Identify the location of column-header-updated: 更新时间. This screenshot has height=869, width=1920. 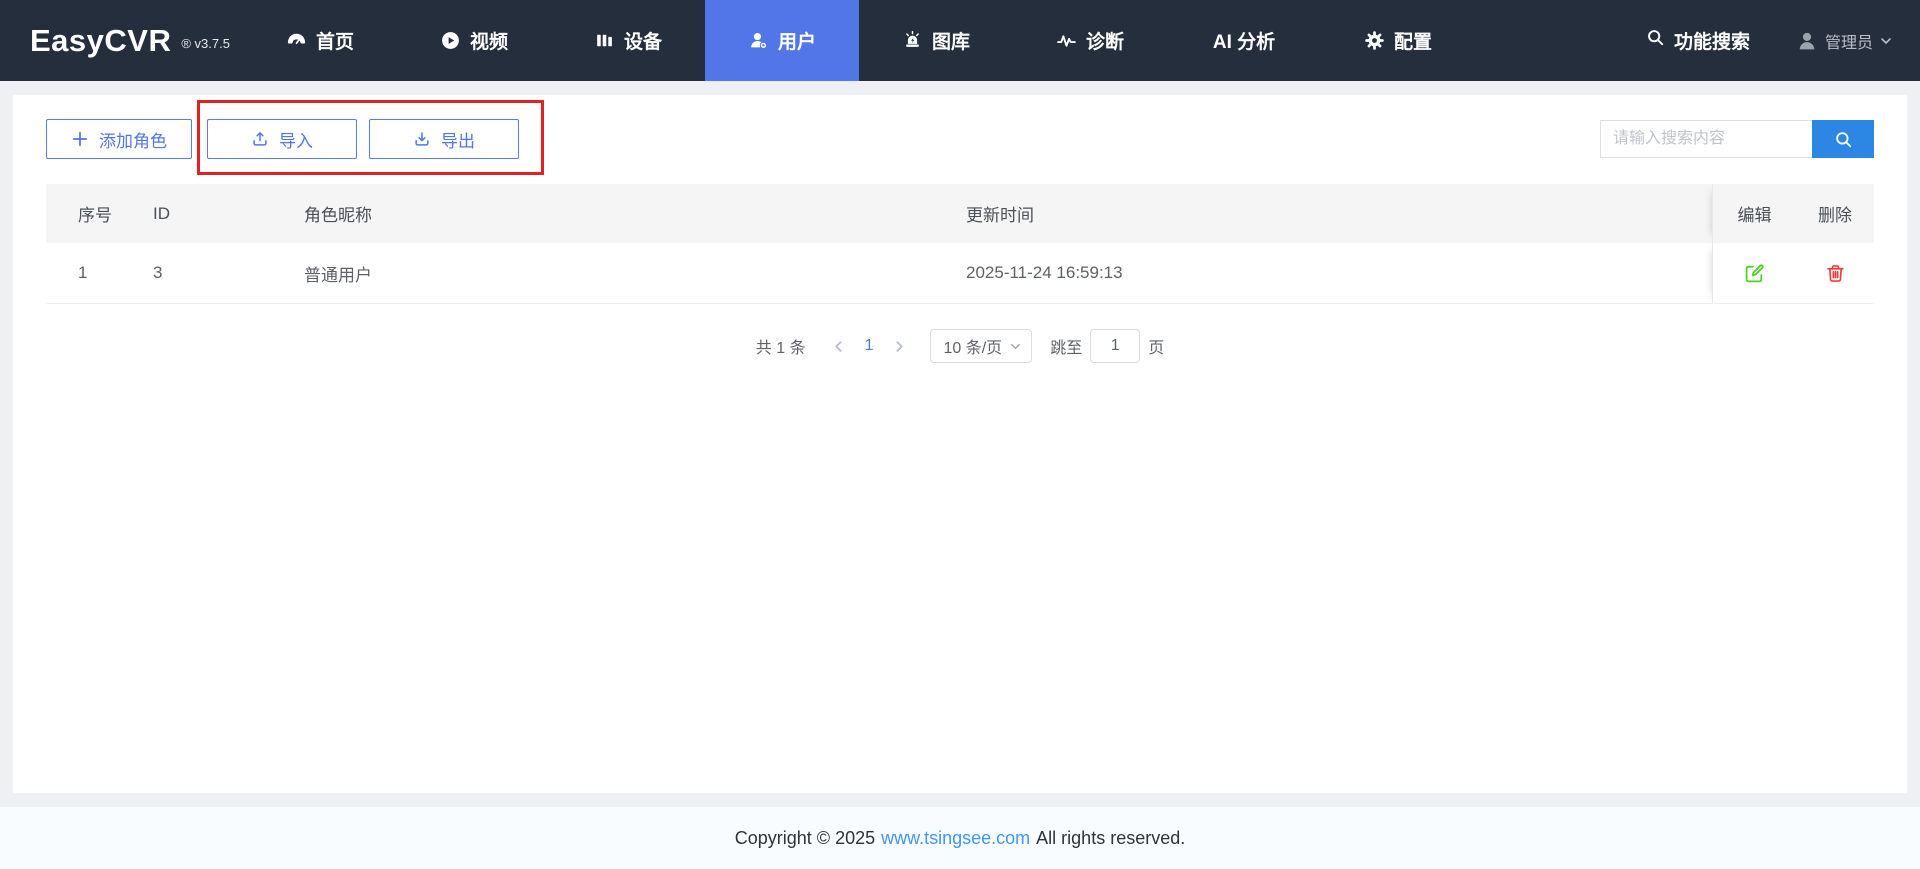
(1000, 215).